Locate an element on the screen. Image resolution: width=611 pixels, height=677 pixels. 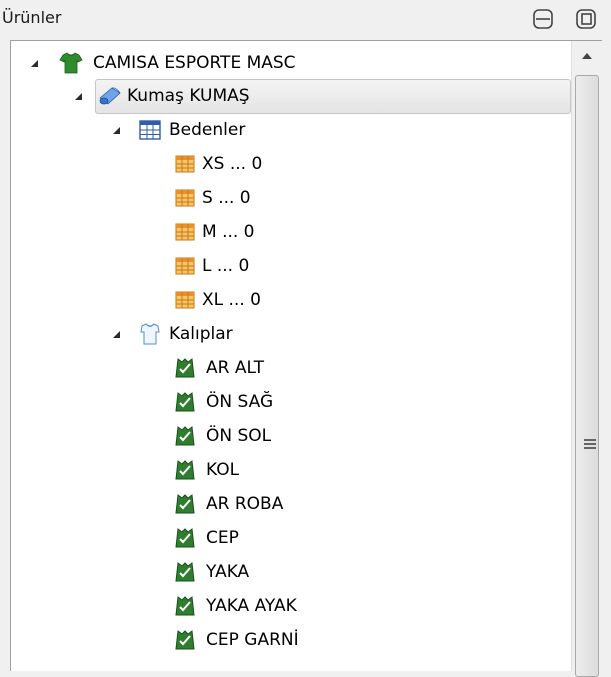
tree-node-sizes-group: Bedenler is located at coordinates (286, 130).